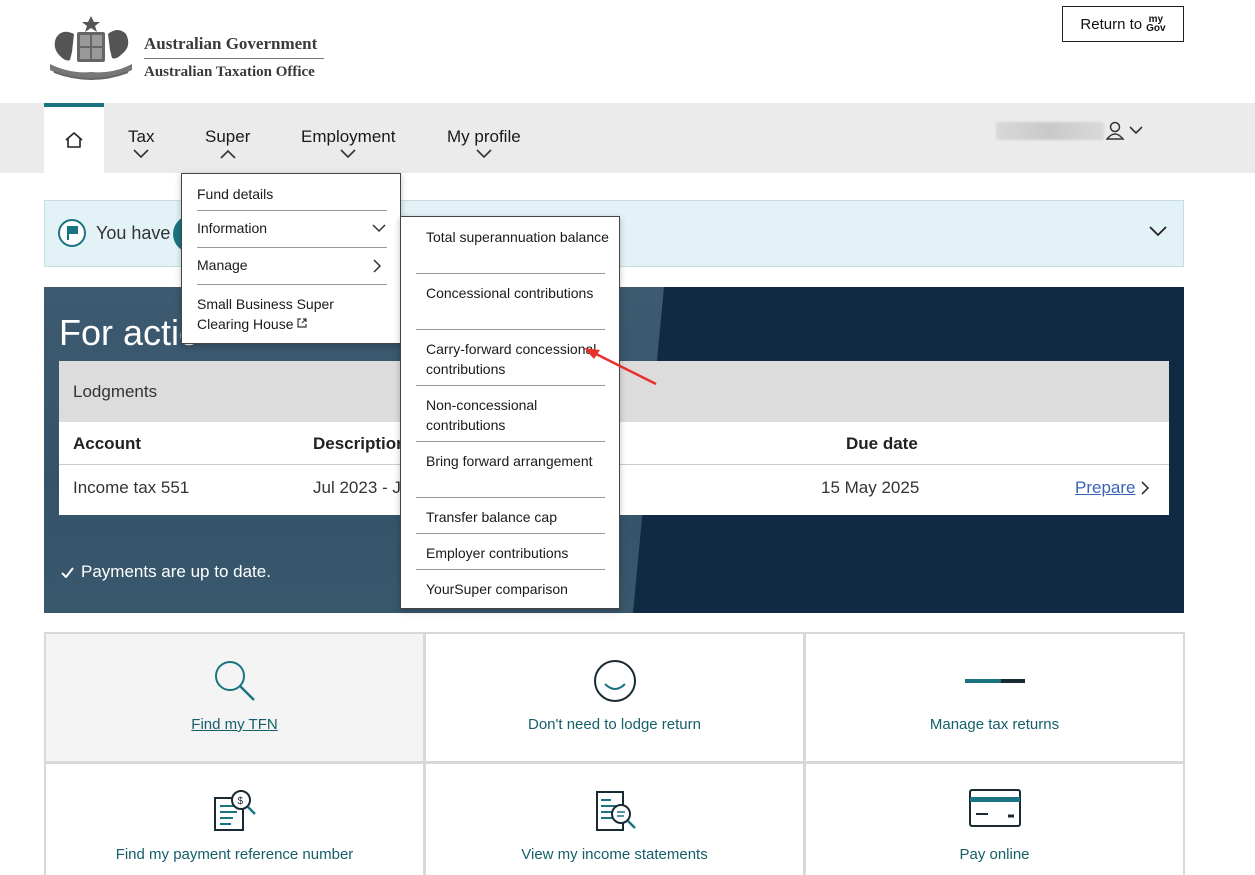 This screenshot has height=875, width=1255. What do you see at coordinates (994, 724) in the screenshot?
I see `tile-label: Manage tax returns` at bounding box center [994, 724].